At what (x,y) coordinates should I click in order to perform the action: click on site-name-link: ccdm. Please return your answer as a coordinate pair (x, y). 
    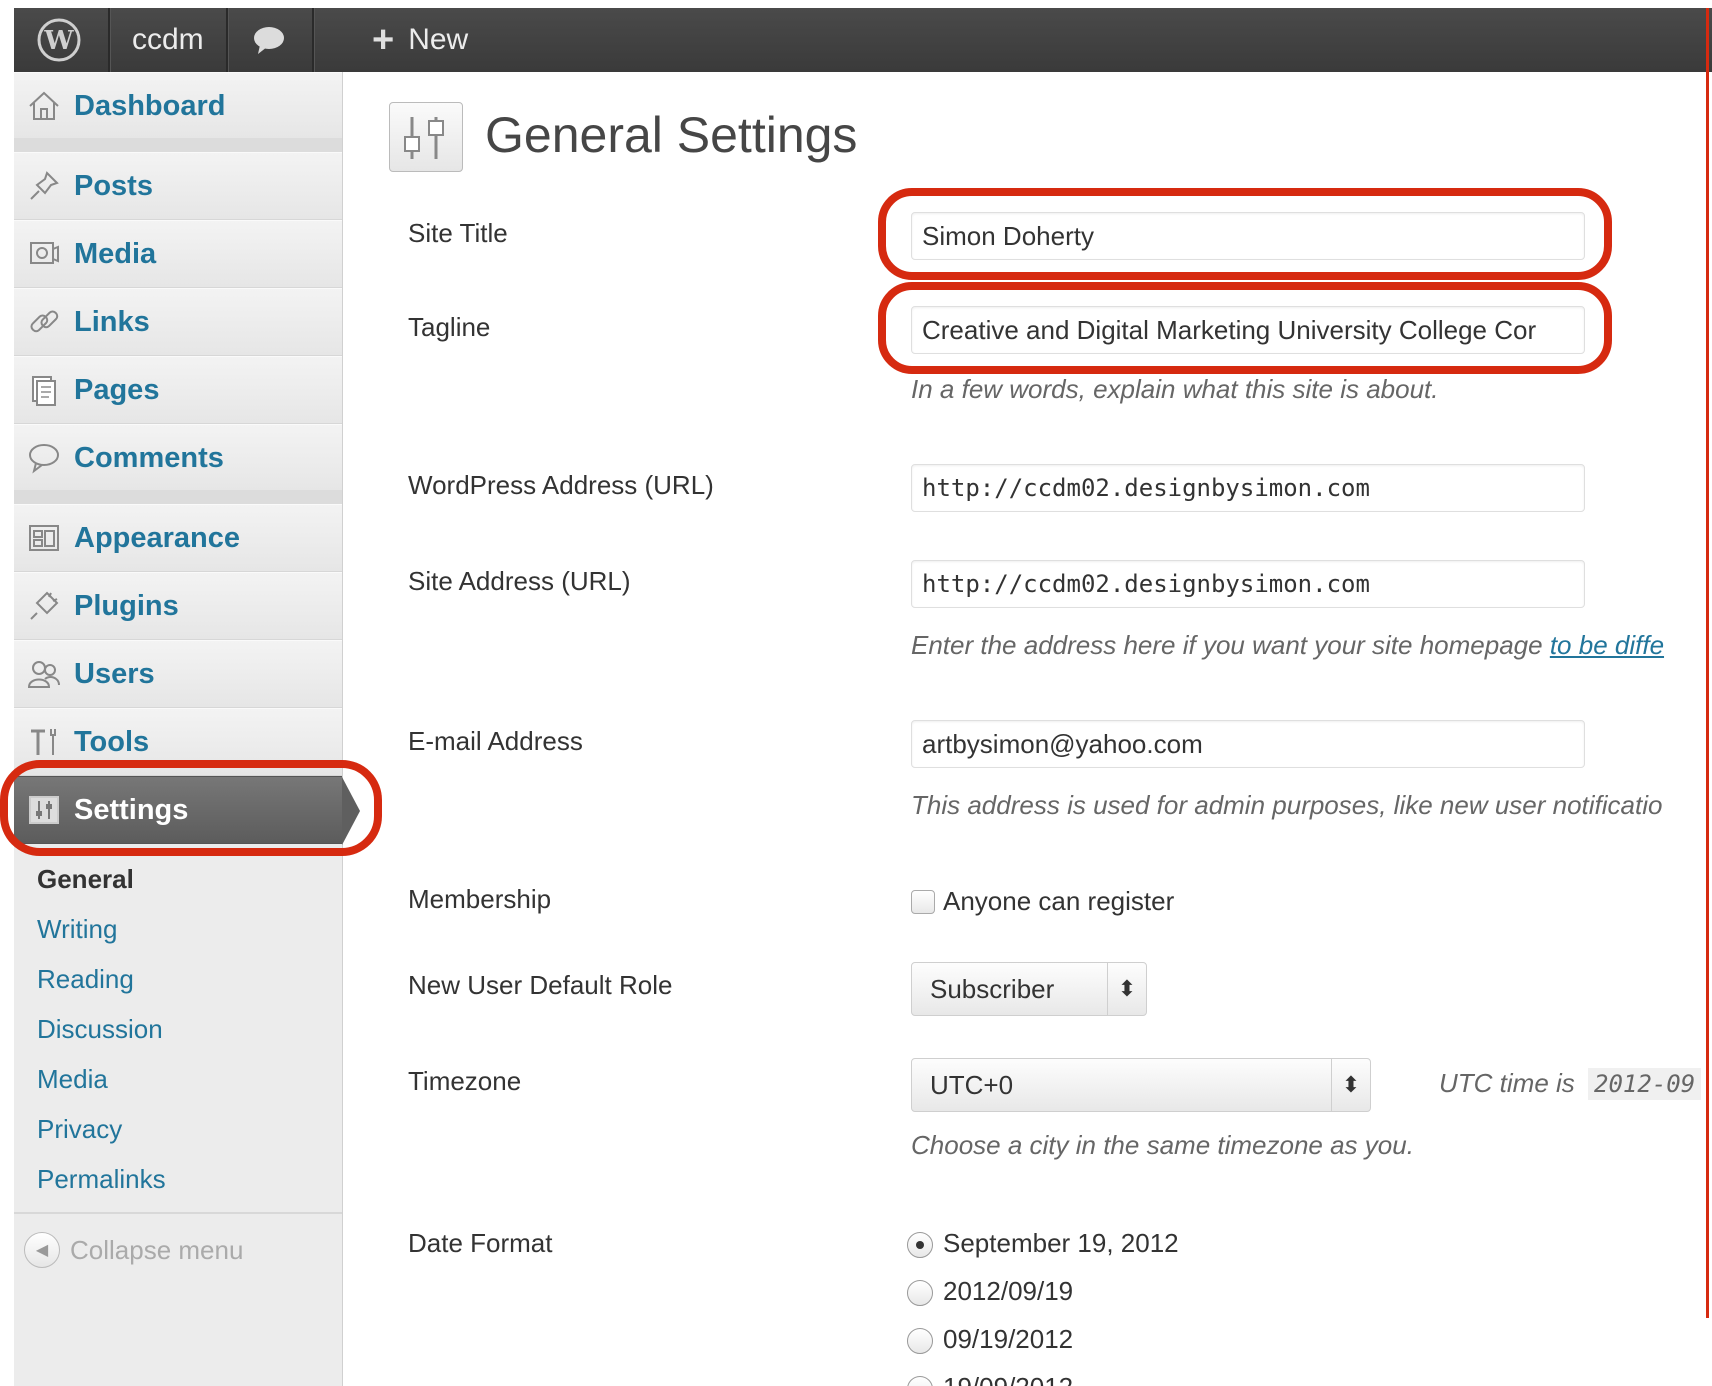
    Looking at the image, I should click on (168, 40).